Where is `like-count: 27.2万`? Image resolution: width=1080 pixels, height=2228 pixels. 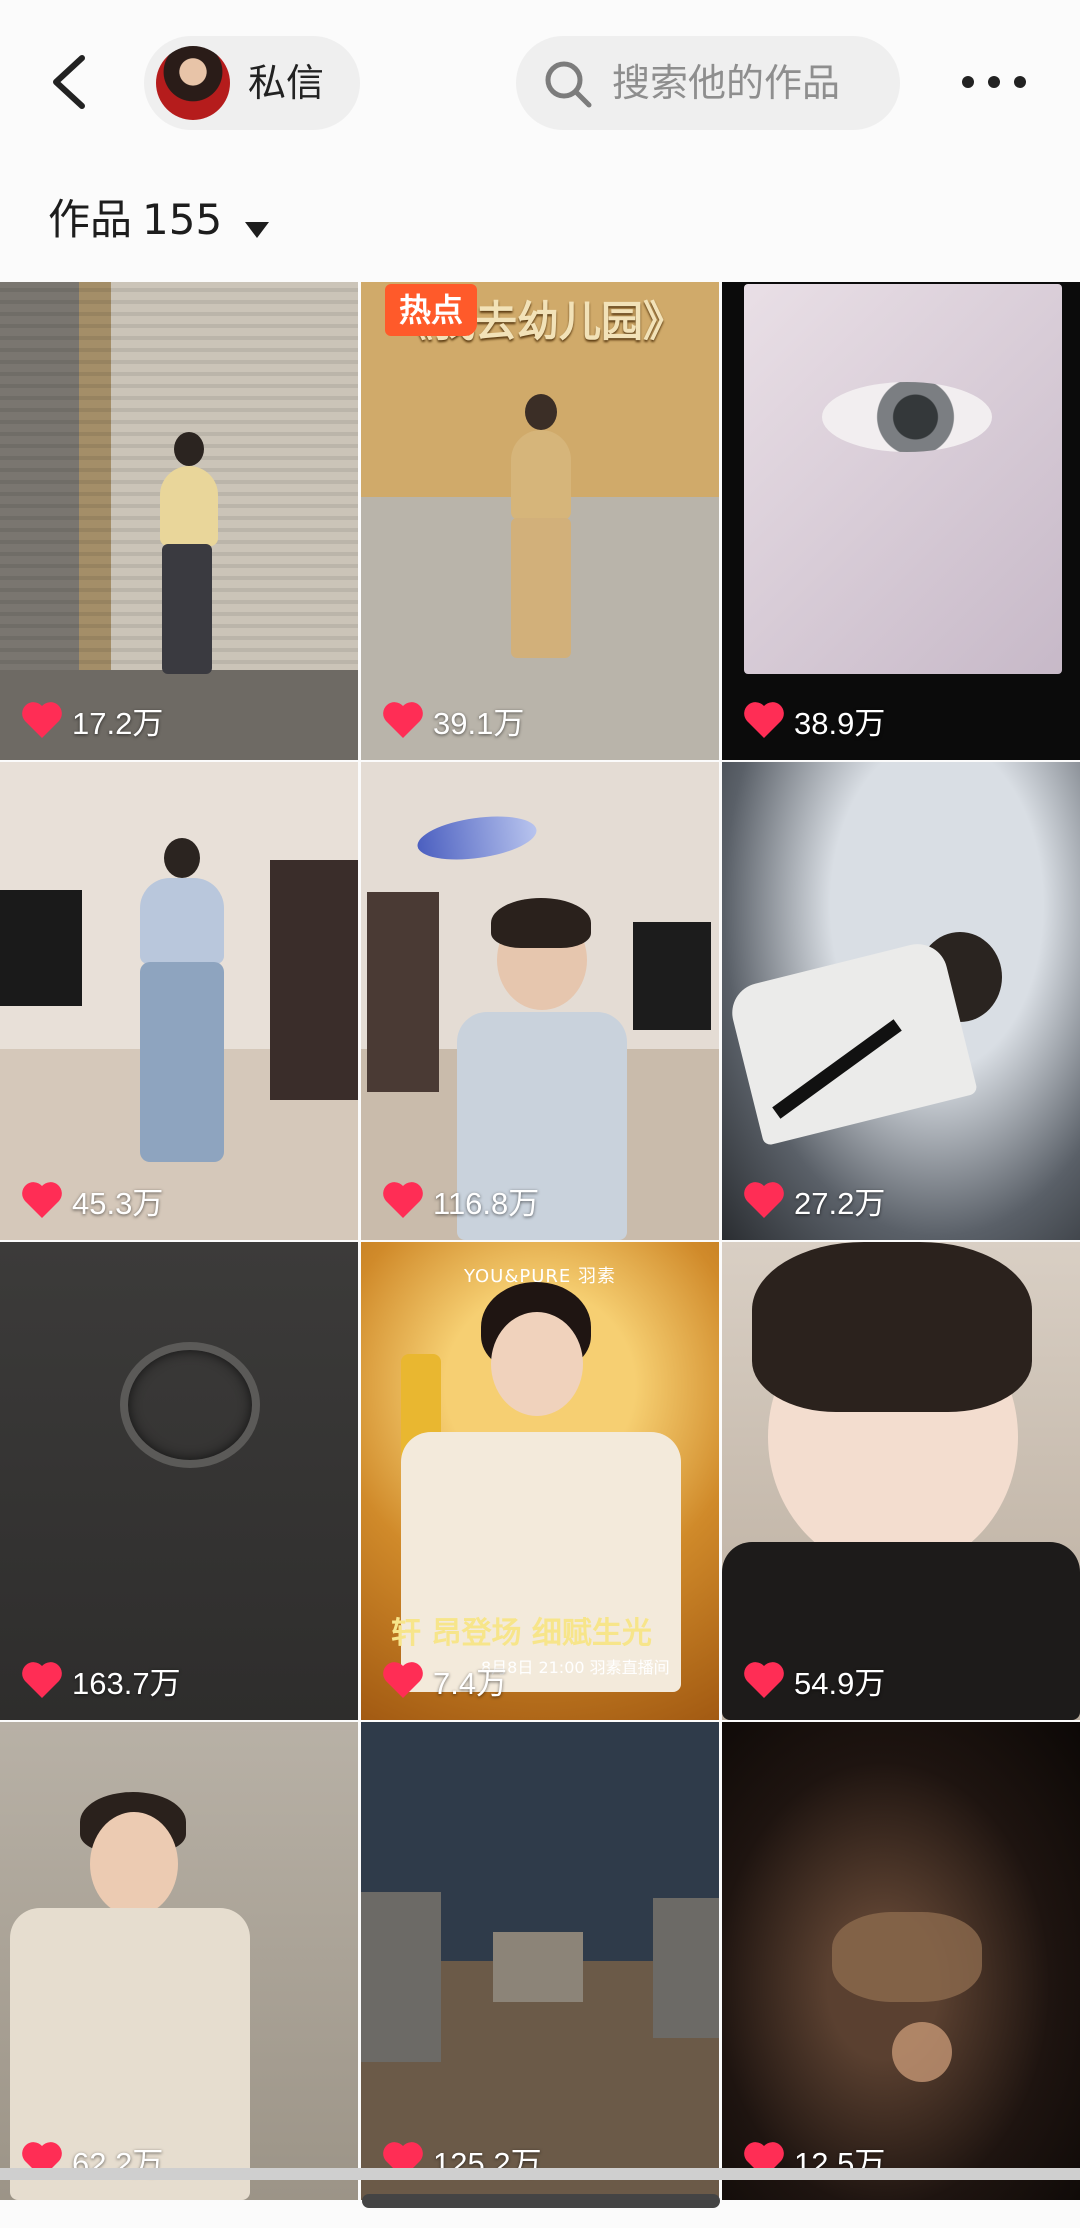 like-count: 27.2万 is located at coordinates (813, 1200).